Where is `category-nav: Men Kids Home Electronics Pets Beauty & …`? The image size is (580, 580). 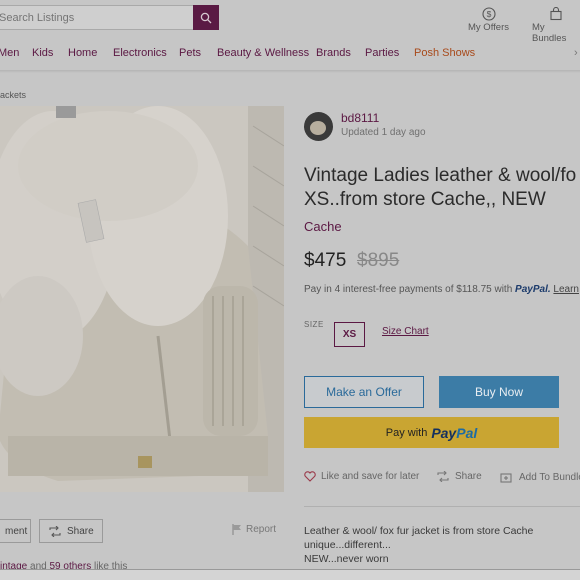
category-nav: Men Kids Home Electronics Pets Beauty & … is located at coordinates (290, 53).